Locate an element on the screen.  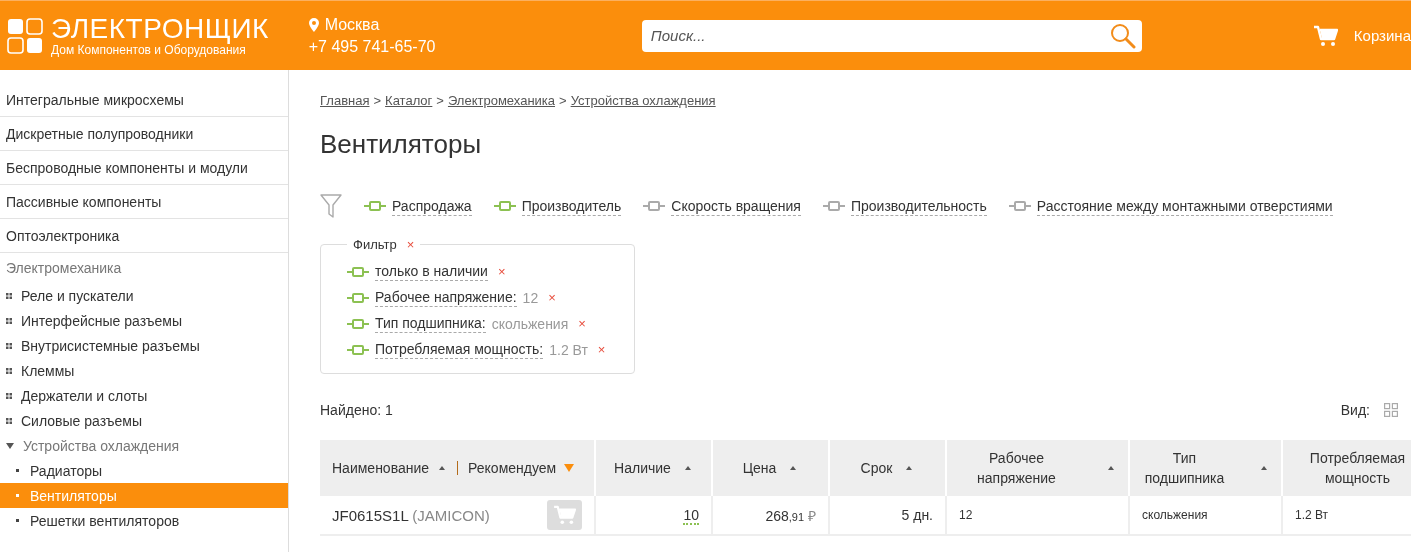
lead-time-text: 5 дн. is located at coordinates (917, 515).